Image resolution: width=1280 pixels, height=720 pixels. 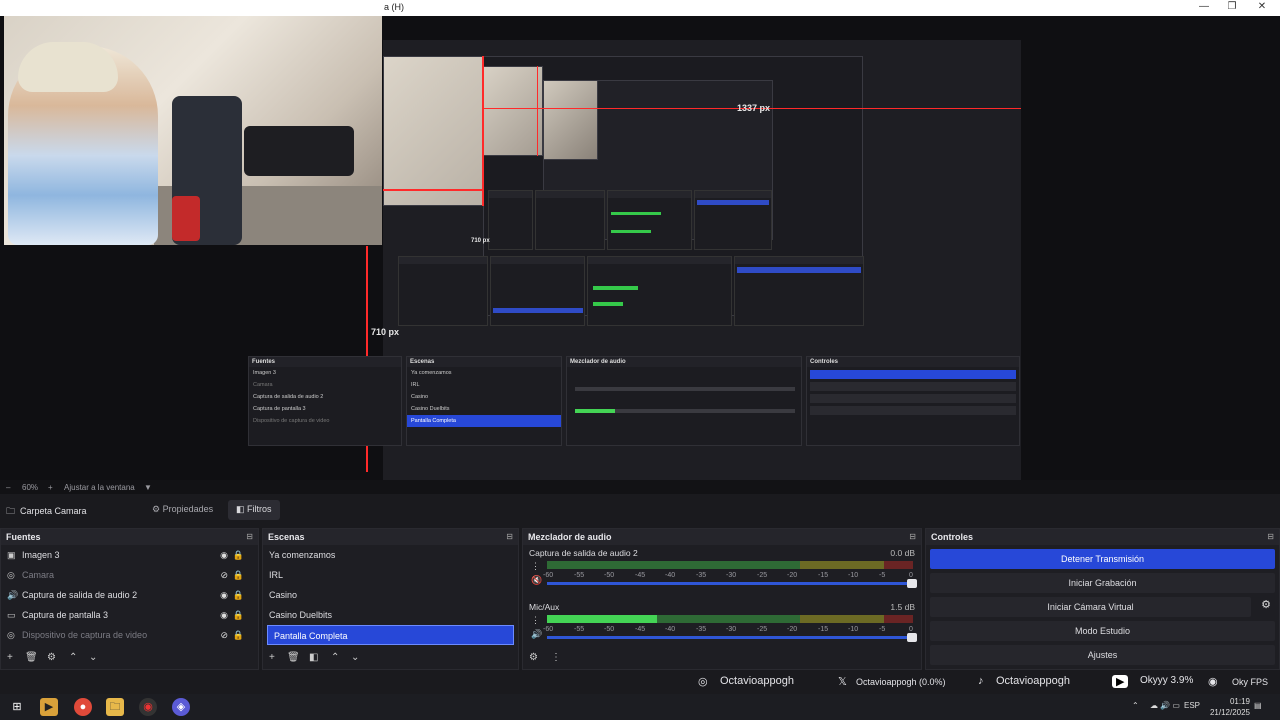 What do you see at coordinates (85, 635) in the screenshot?
I see `source-label: Dispositivo de captura de video` at bounding box center [85, 635].